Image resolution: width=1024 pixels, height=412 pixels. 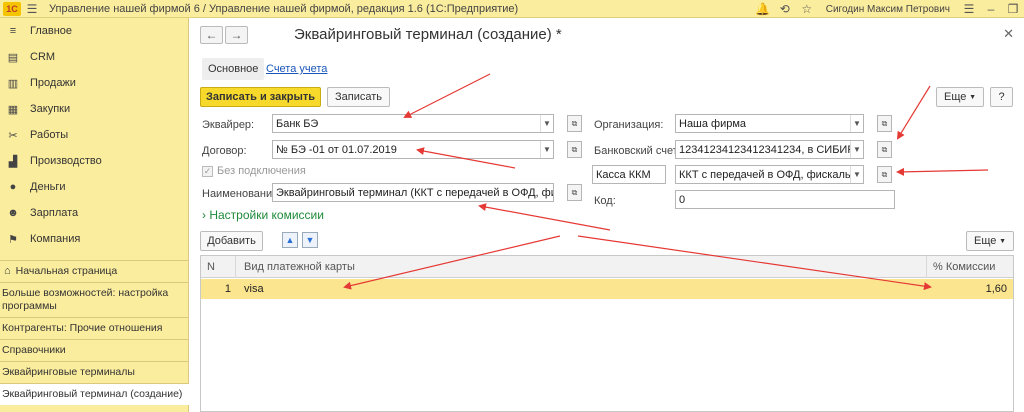 I want to click on open-window-item: Контрагенты: Прочие отношения, so click(x=94, y=328).